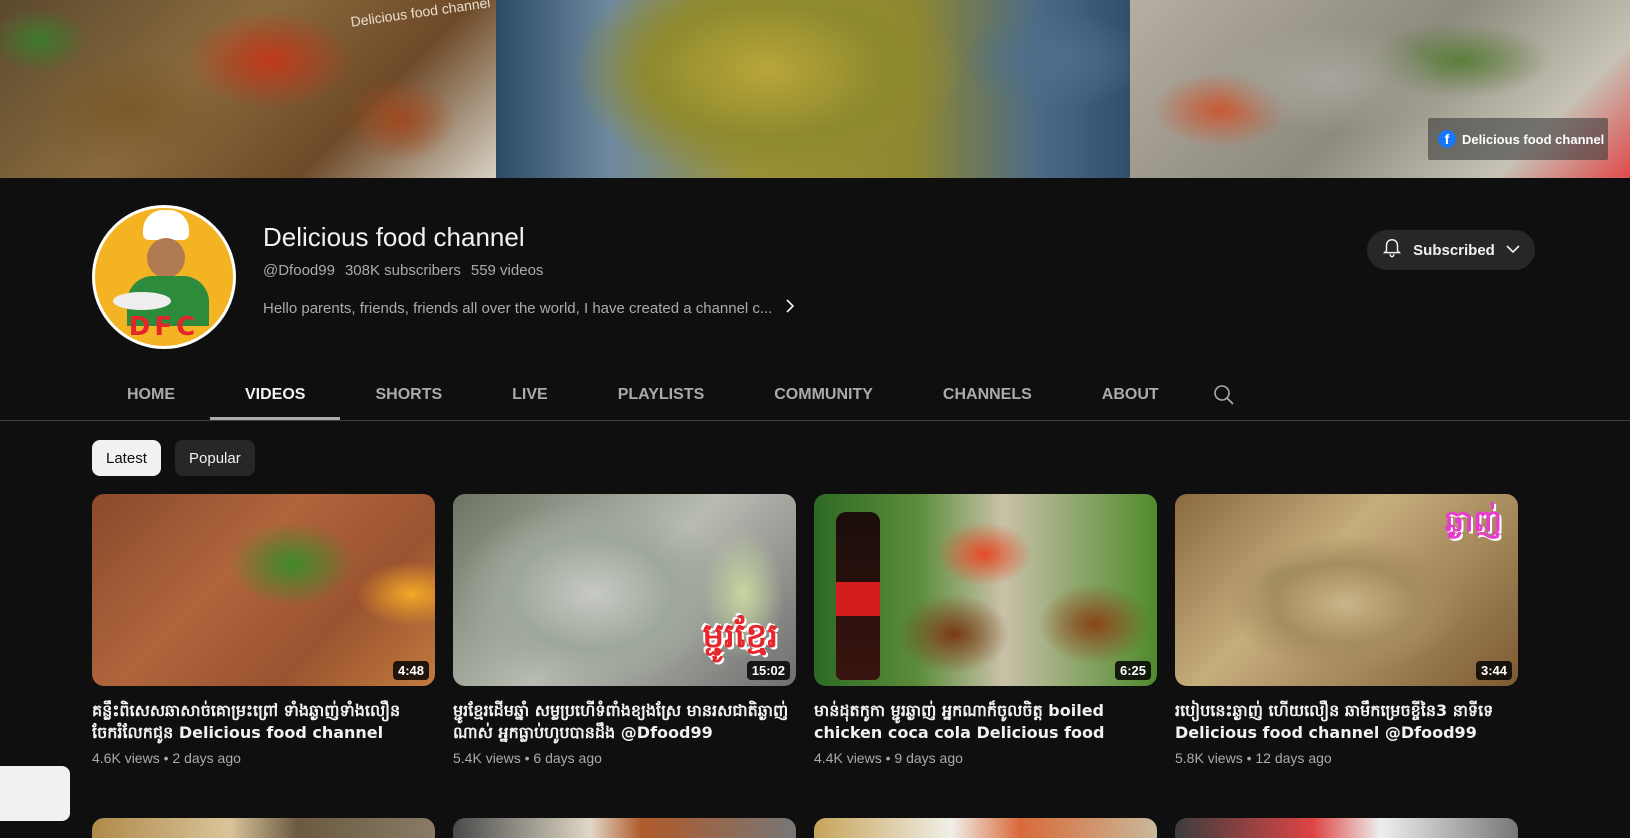 Image resolution: width=1630 pixels, height=838 pixels. Describe the element at coordinates (1209, 758) in the screenshot. I see `video-views: 5.8K views` at that location.